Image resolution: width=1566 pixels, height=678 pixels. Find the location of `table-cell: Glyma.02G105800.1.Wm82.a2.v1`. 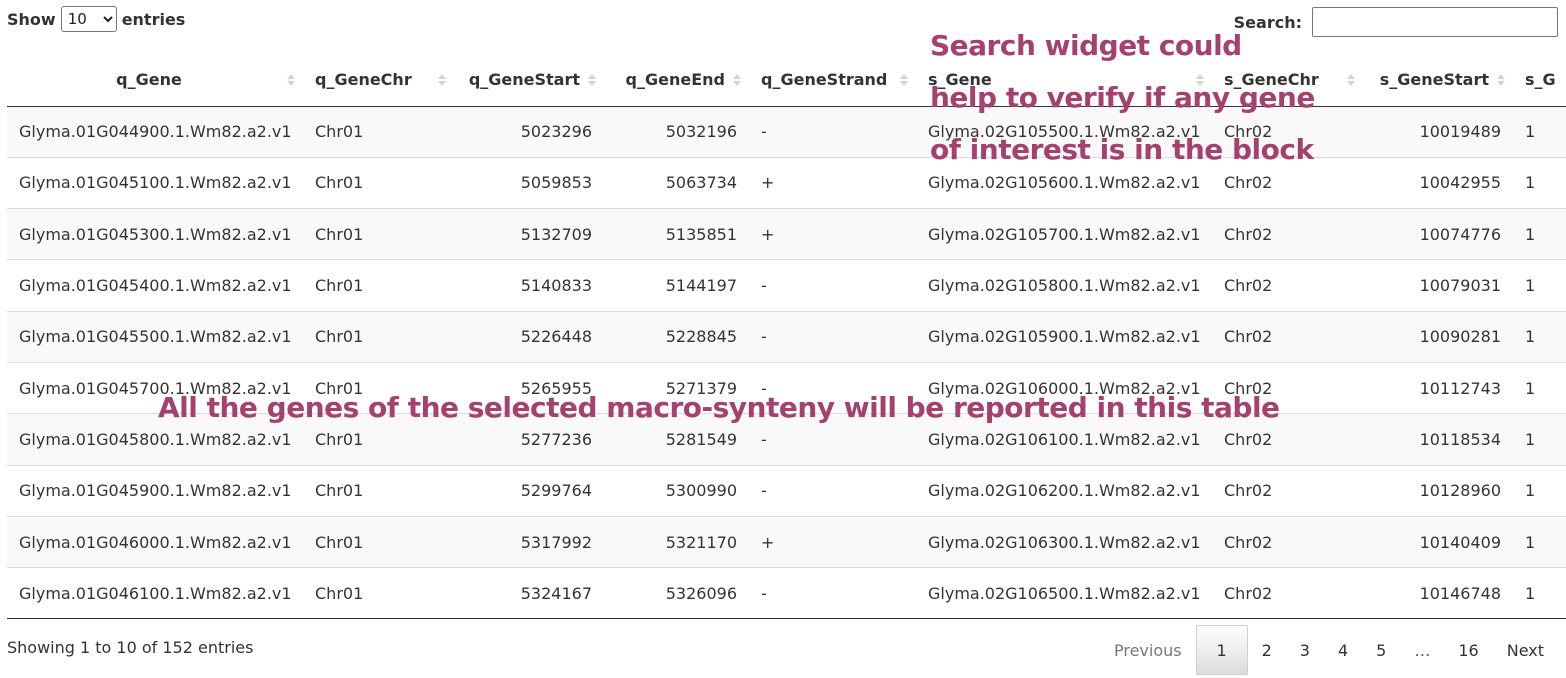

table-cell: Glyma.02G105800.1.Wm82.a2.v1 is located at coordinates (1064, 285).